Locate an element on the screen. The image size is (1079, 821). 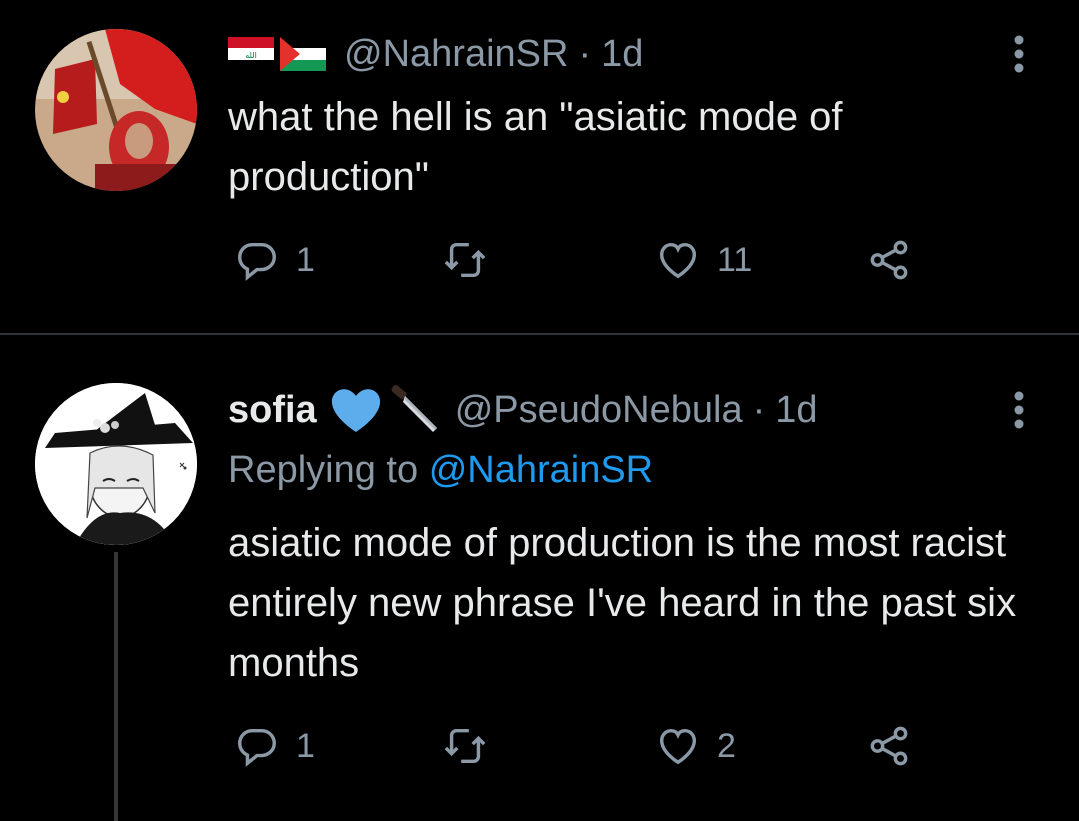
iraq-flag-icon: الله is located at coordinates (251, 54).